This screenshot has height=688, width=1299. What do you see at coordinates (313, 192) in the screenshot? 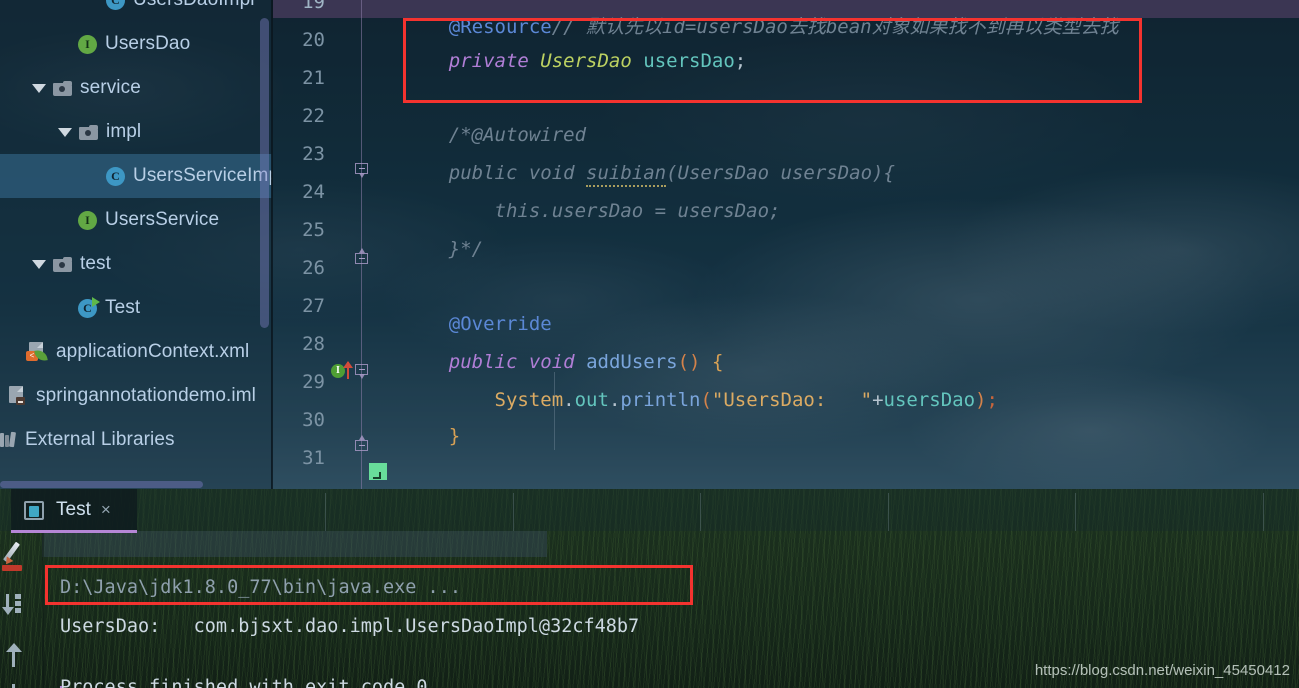
I see `line-number-24: 24` at bounding box center [313, 192].